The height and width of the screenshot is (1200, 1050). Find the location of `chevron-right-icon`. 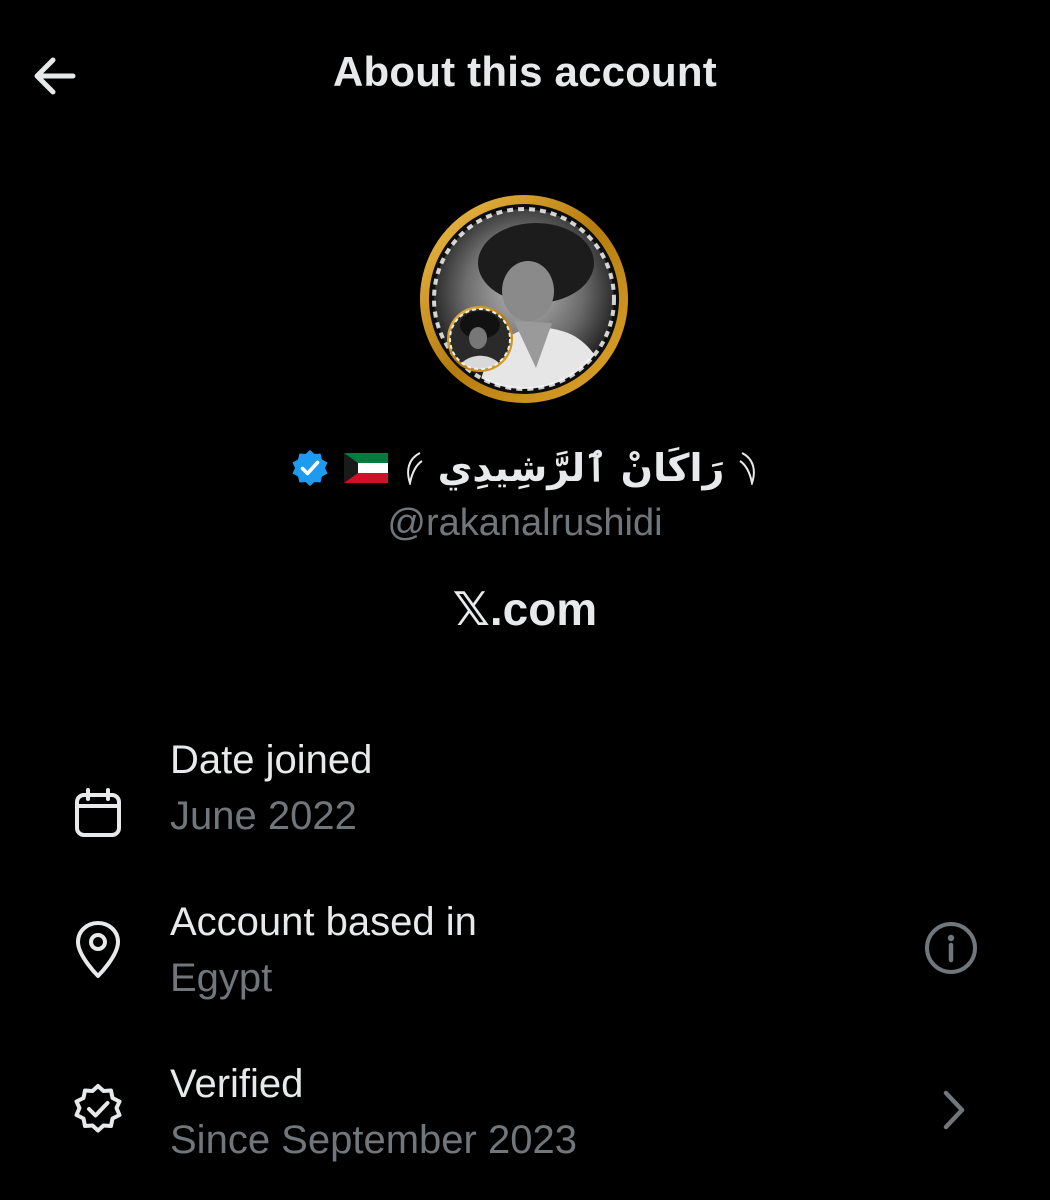

chevron-right-icon is located at coordinates (954, 1110).